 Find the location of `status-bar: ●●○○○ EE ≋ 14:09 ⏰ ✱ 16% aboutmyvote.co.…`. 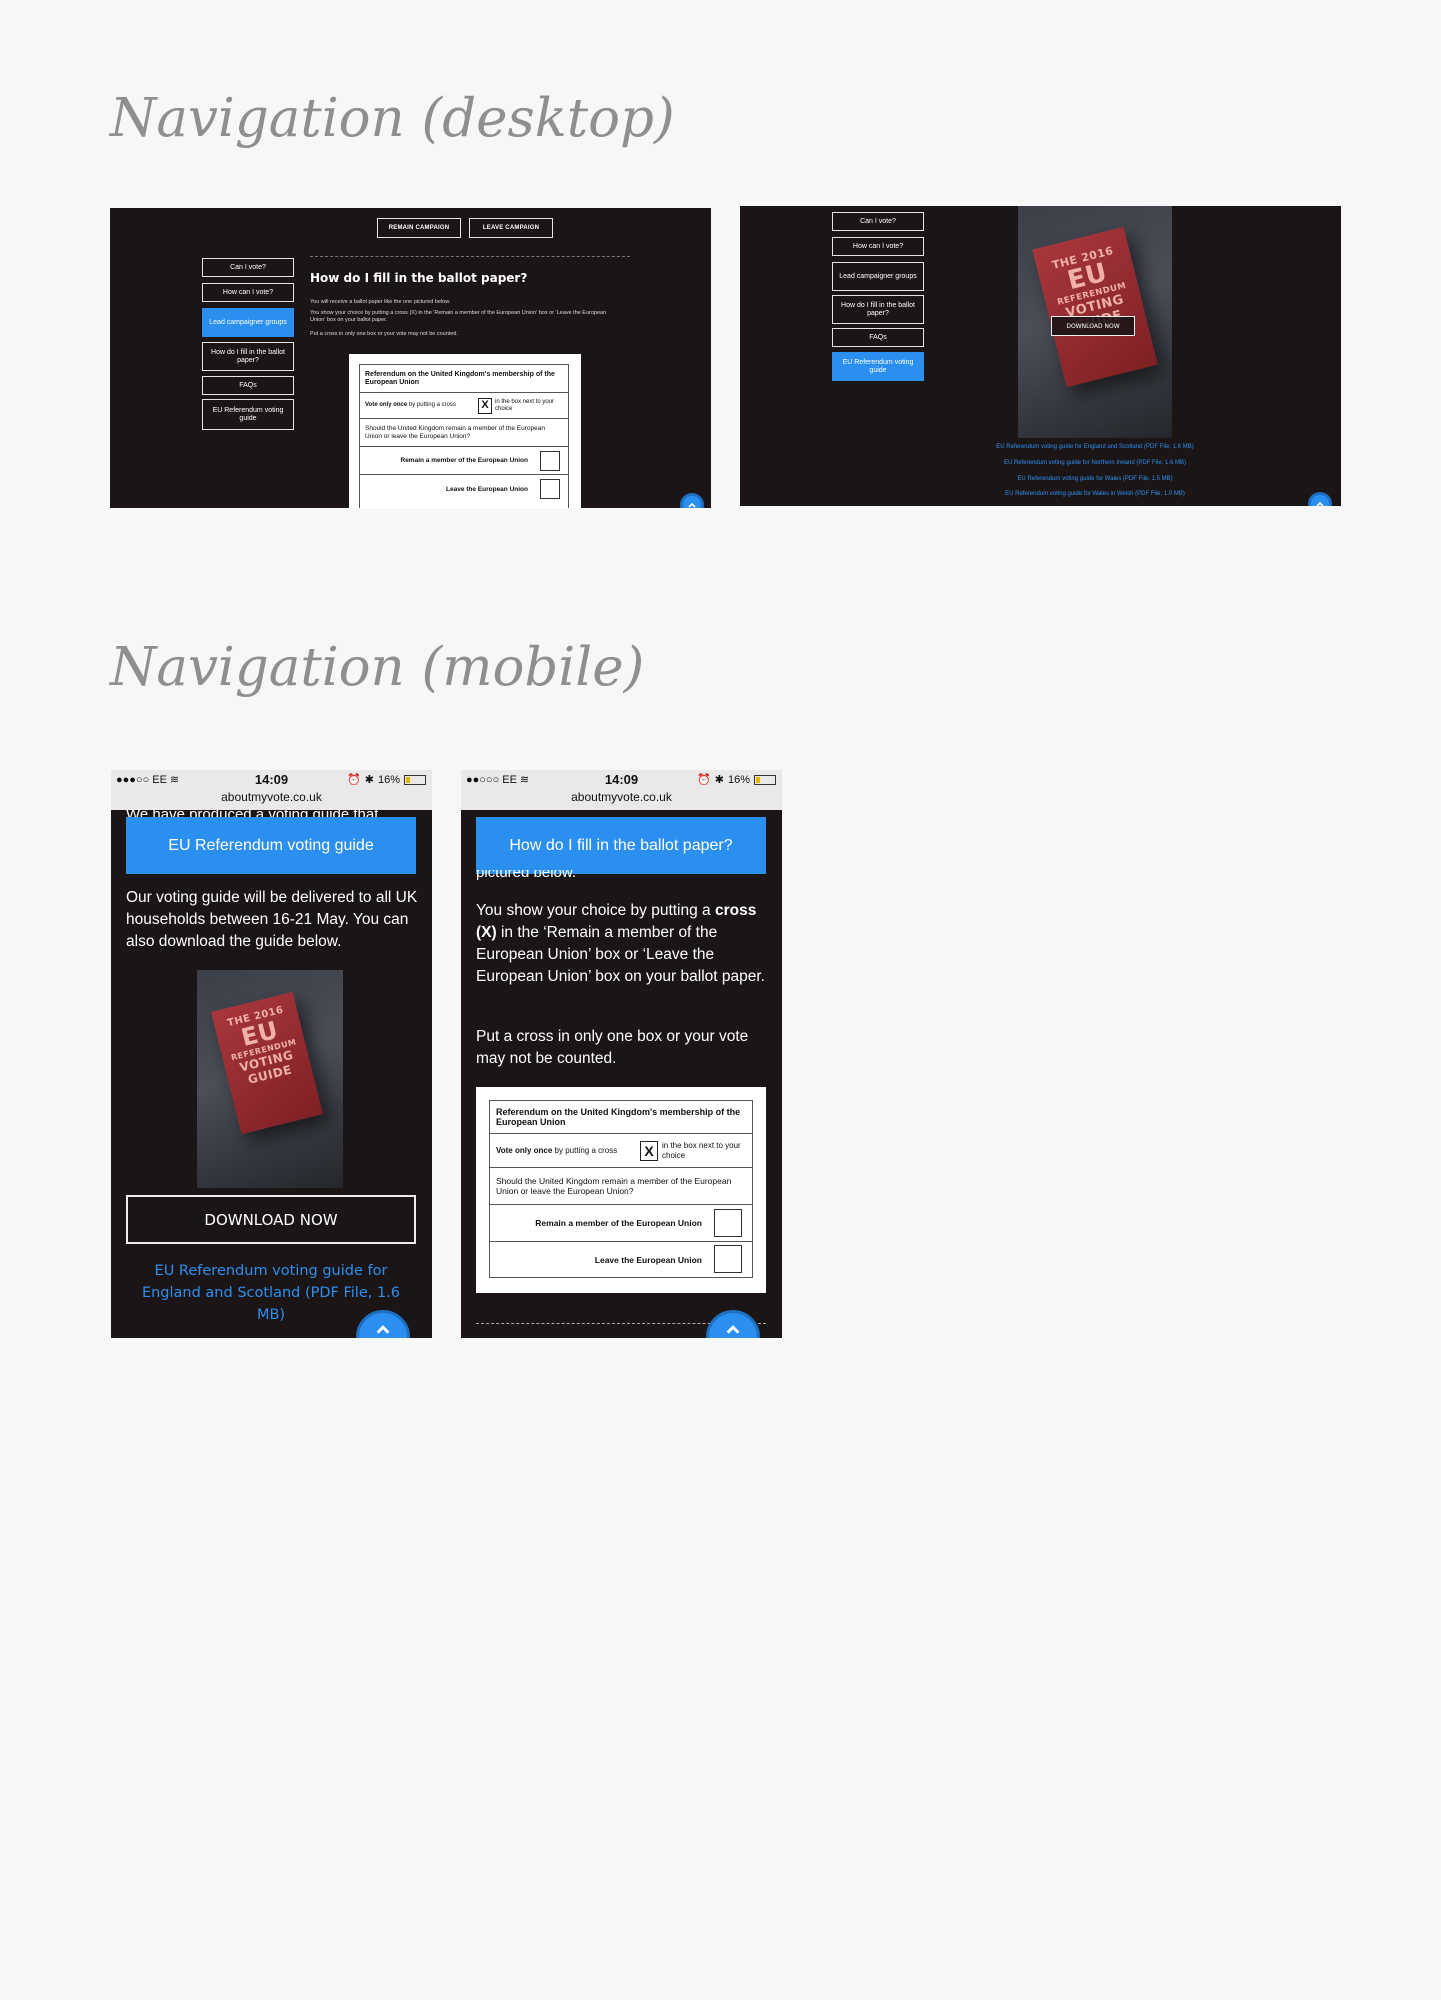

status-bar: ●●○○○ EE ≋ 14:09 ⏰ ✱ 16% aboutmyvote.co.… is located at coordinates (621, 790).